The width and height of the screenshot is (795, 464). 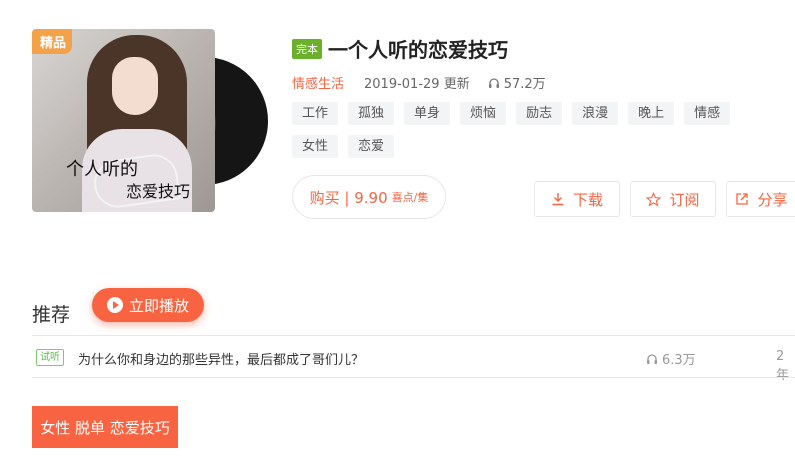 What do you see at coordinates (524, 84) in the screenshot?
I see `play-count: 57.2万` at bounding box center [524, 84].